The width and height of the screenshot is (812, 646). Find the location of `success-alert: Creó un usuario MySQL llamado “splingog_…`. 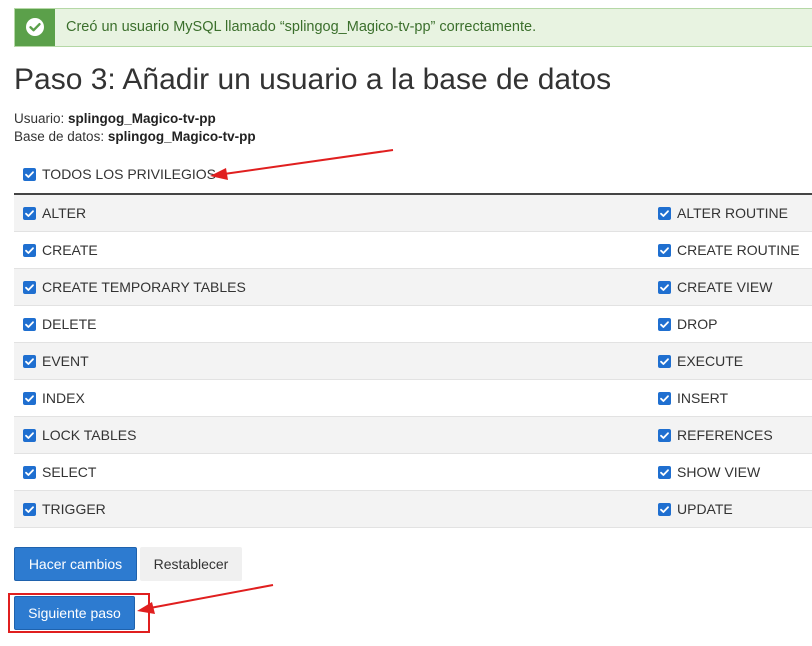

success-alert: Creó un usuario MySQL llamado “splingog_… is located at coordinates (413, 27).